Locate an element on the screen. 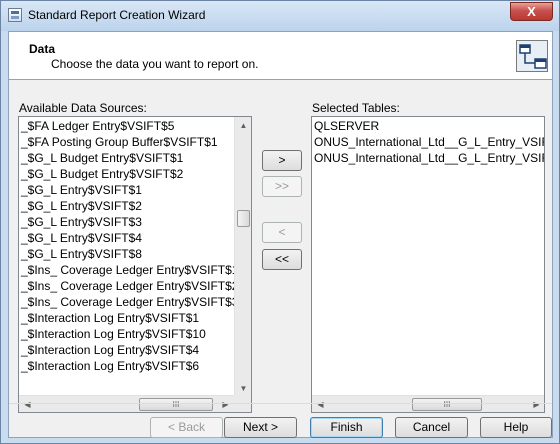 The image size is (560, 444). finish-button: Finish is located at coordinates (346, 427).